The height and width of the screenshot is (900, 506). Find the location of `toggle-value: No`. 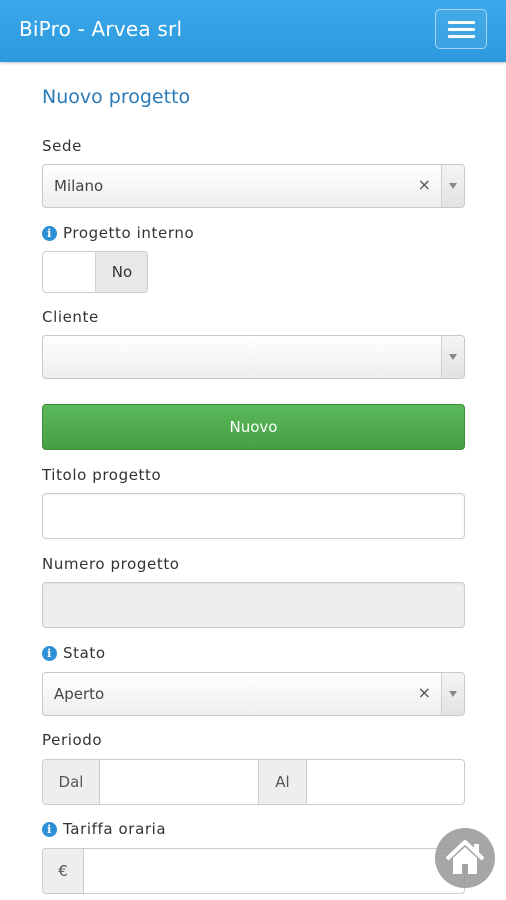

toggle-value: No is located at coordinates (122, 272).